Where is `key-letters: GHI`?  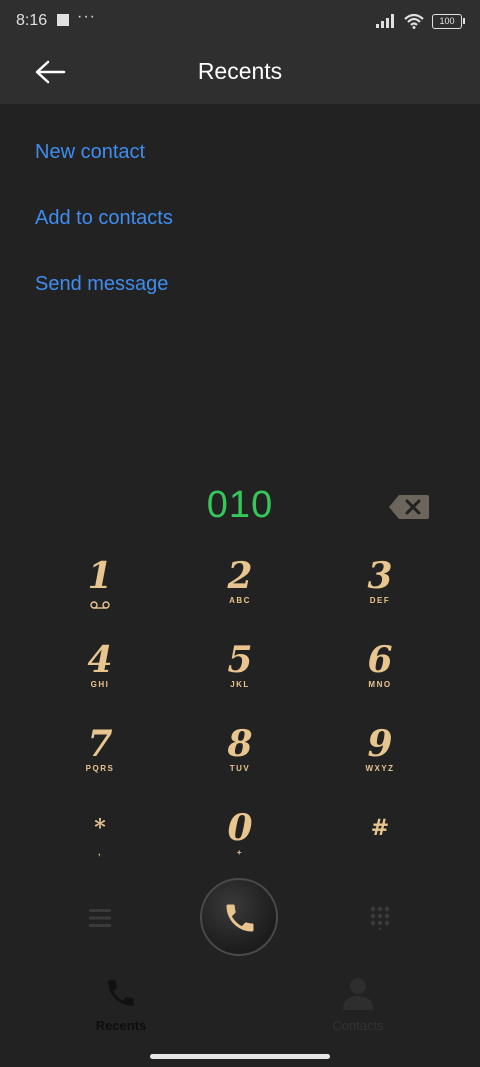
key-letters: GHI is located at coordinates (100, 684).